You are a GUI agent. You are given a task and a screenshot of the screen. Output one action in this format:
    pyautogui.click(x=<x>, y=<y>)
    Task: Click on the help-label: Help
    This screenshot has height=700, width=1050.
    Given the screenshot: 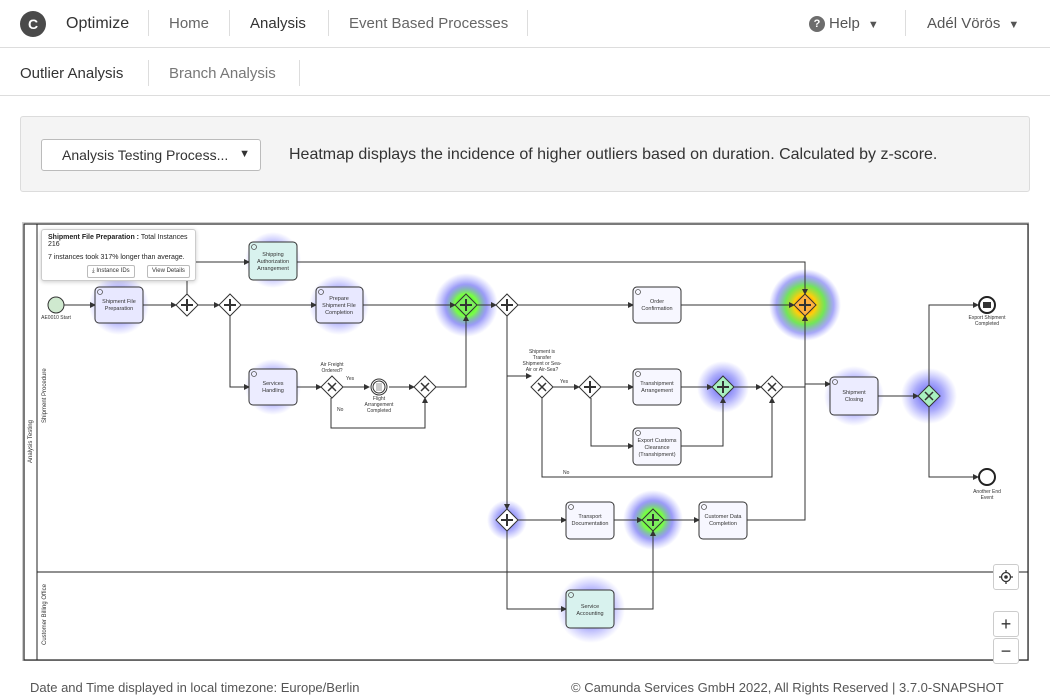 What is the action you would take?
    pyautogui.click(x=844, y=23)
    